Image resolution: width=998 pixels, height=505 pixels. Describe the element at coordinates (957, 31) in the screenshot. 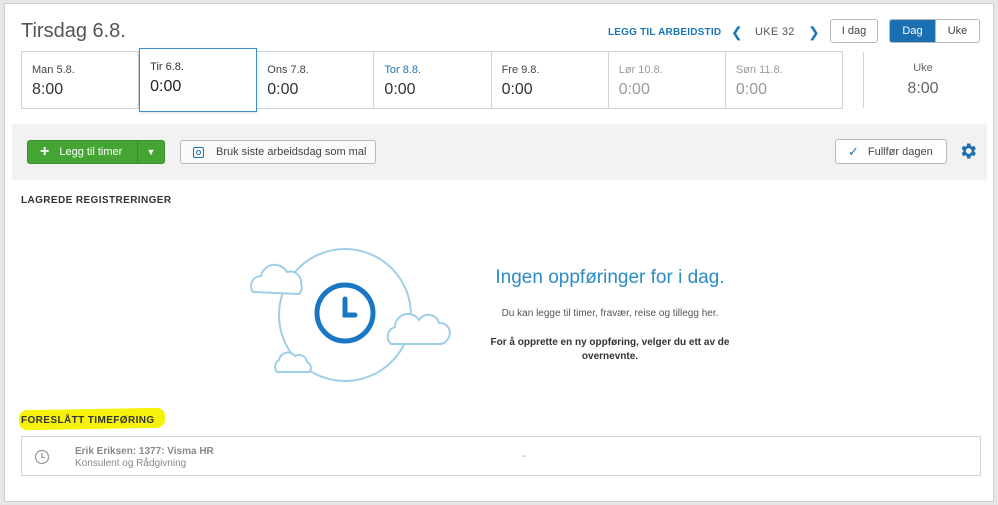

I see `view-week-button: Uke` at that location.